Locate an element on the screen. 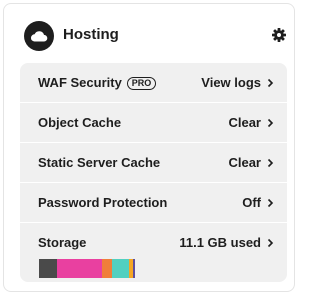 Image resolution: width=320 pixels, height=295 pixels. static-cache-clear-button: Clear is located at coordinates (244, 162).